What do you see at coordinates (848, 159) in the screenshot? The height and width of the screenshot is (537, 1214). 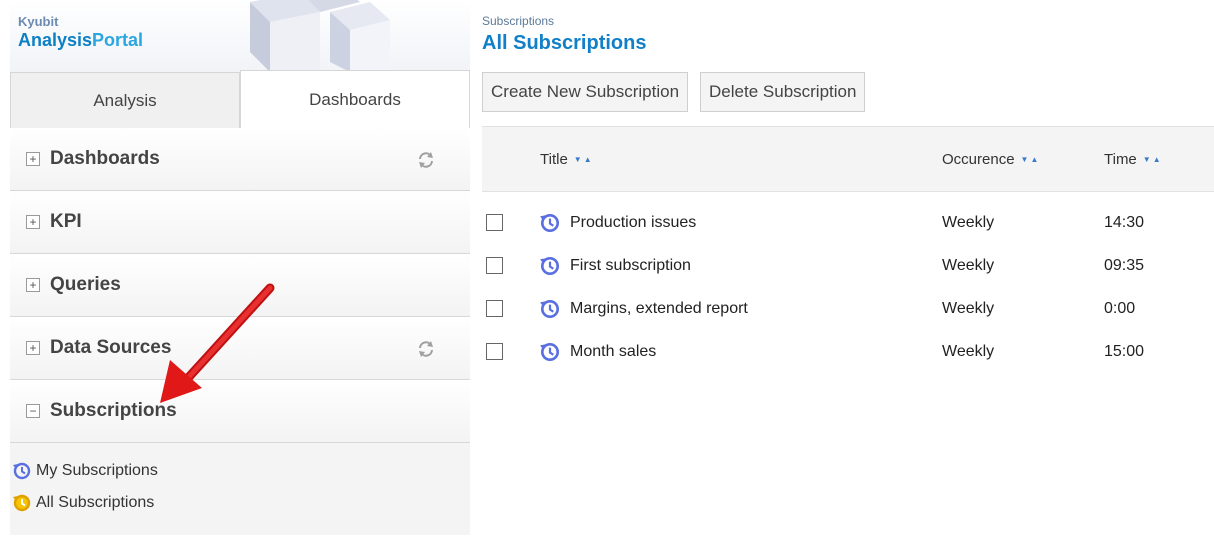 I see `table-header: Title ▼▲ Occurence ▼▲ Time ▼▲` at bounding box center [848, 159].